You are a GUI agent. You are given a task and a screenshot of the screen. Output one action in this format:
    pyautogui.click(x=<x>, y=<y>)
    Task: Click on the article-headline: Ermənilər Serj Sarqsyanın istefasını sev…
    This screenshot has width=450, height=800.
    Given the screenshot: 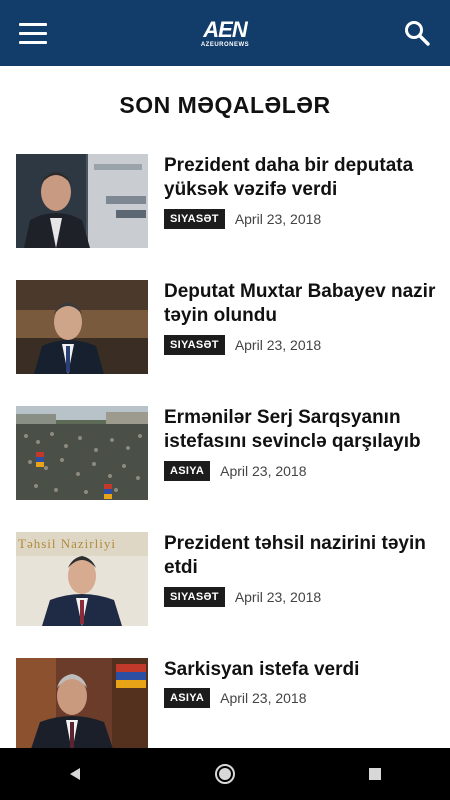 What is the action you would take?
    pyautogui.click(x=302, y=430)
    